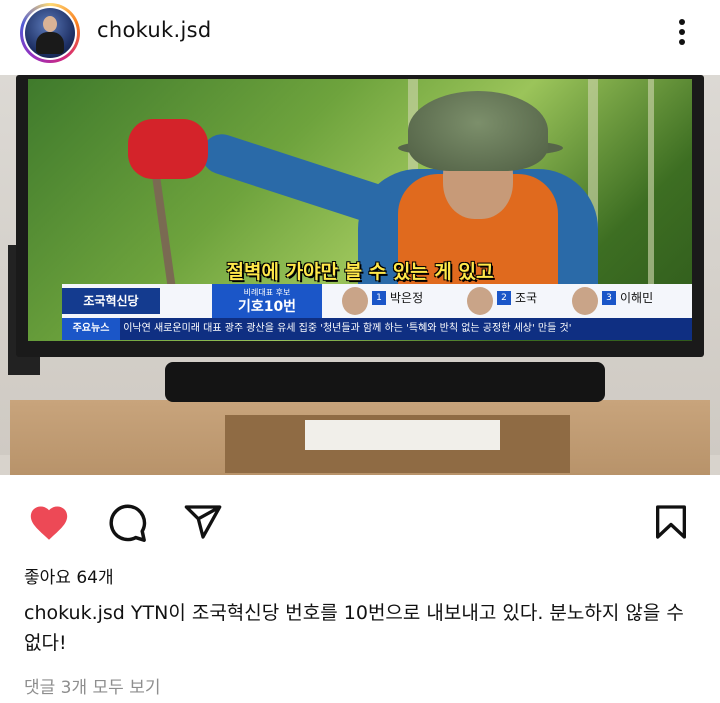  I want to click on tv-subtitle: 절벽에 가야만 볼 수 있는 게 있고, so click(360, 272).